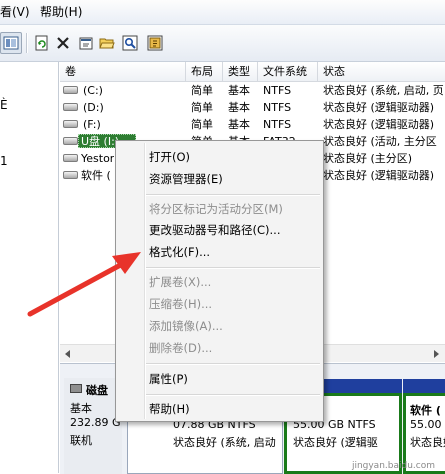  What do you see at coordinates (380, 141) in the screenshot?
I see `volume-status: 状态良好 (活动, 主分区` at bounding box center [380, 141].